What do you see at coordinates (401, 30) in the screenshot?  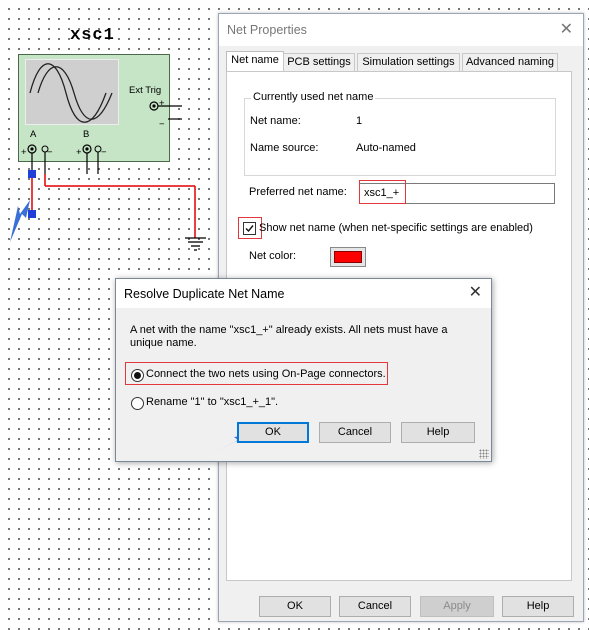 I see `net-properties-titlebar: Net Properties ✕` at bounding box center [401, 30].